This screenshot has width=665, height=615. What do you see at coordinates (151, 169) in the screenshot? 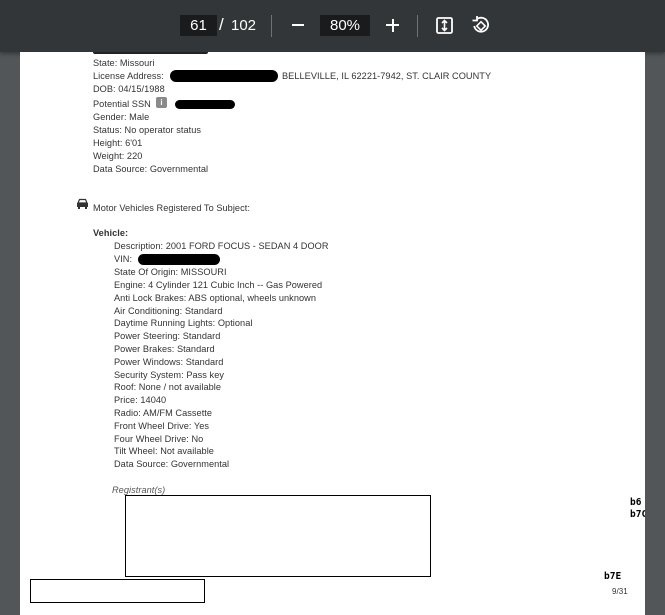
I see `data-source-line: Data Source: Governmental` at bounding box center [151, 169].